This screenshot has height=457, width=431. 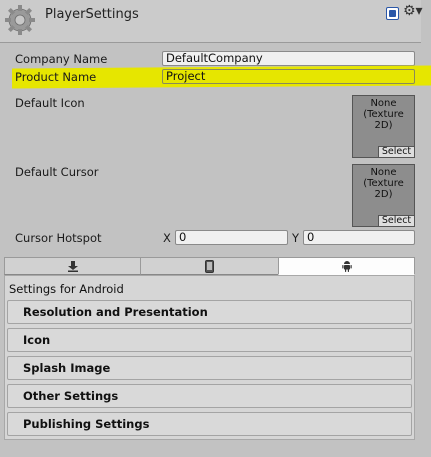 I want to click on download-arrow-icon, so click(x=73, y=266).